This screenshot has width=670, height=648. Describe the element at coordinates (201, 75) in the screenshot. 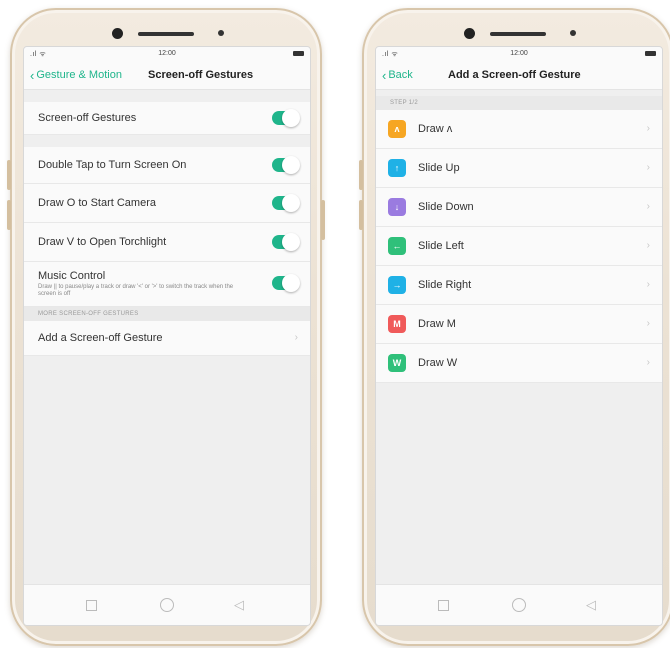

I see `page-title: Screen-off Gestures` at that location.